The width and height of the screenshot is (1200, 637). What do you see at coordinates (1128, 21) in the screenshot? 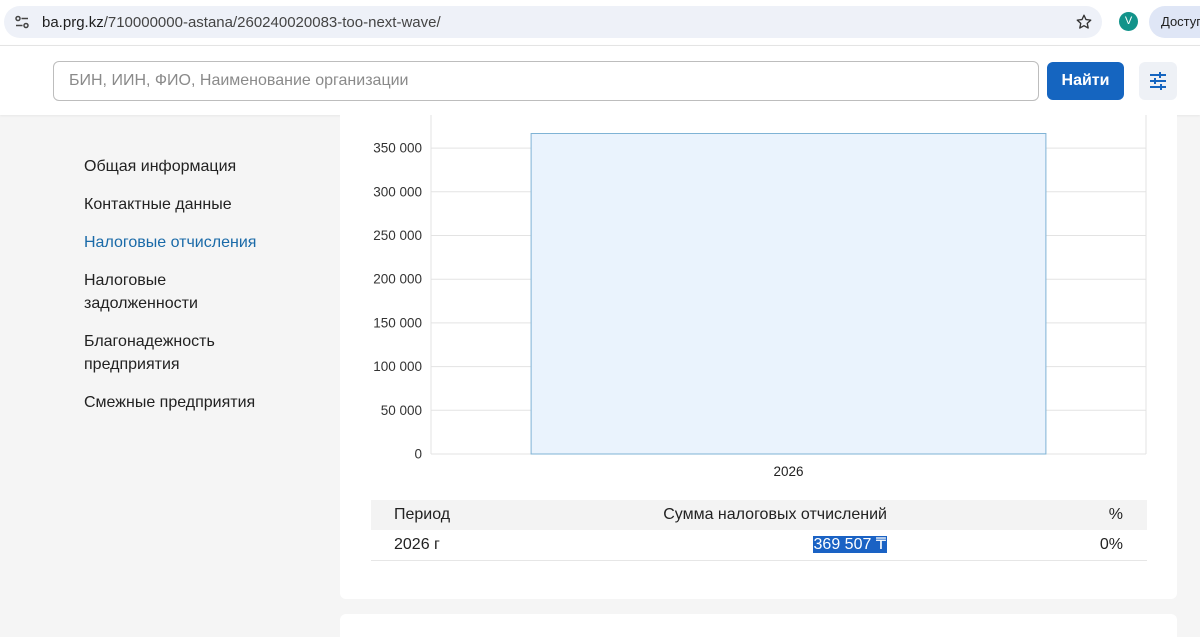
I see `profile-avatar: V` at bounding box center [1128, 21].